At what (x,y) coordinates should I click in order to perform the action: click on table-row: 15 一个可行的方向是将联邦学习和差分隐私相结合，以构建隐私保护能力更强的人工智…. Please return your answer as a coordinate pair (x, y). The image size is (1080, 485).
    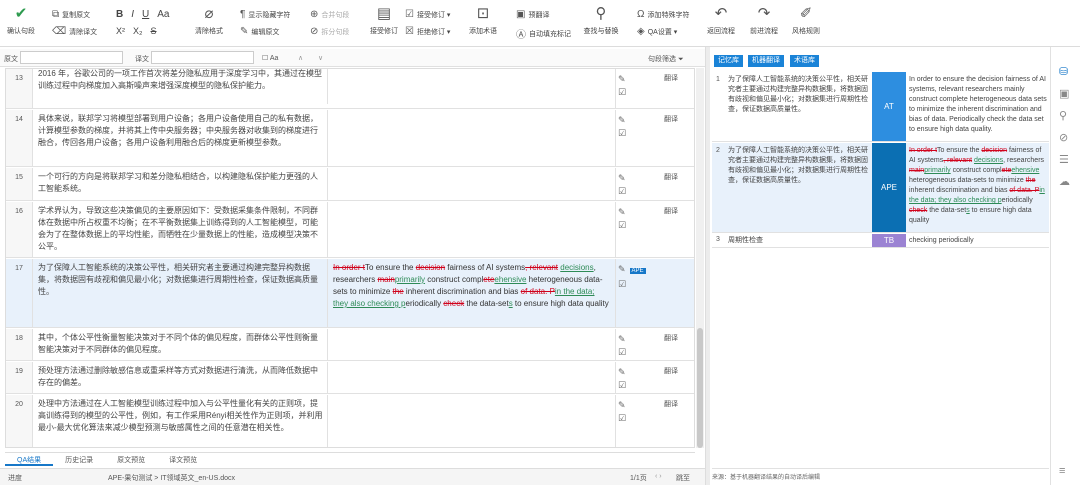
    Looking at the image, I should click on (350, 184).